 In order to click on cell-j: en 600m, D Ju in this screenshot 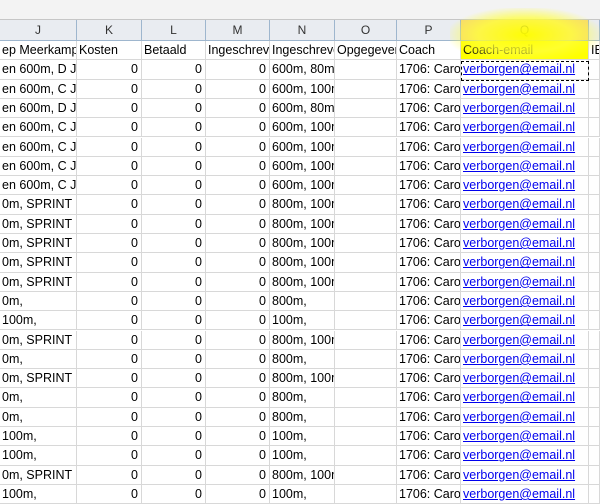, I will do `click(38, 70)`.